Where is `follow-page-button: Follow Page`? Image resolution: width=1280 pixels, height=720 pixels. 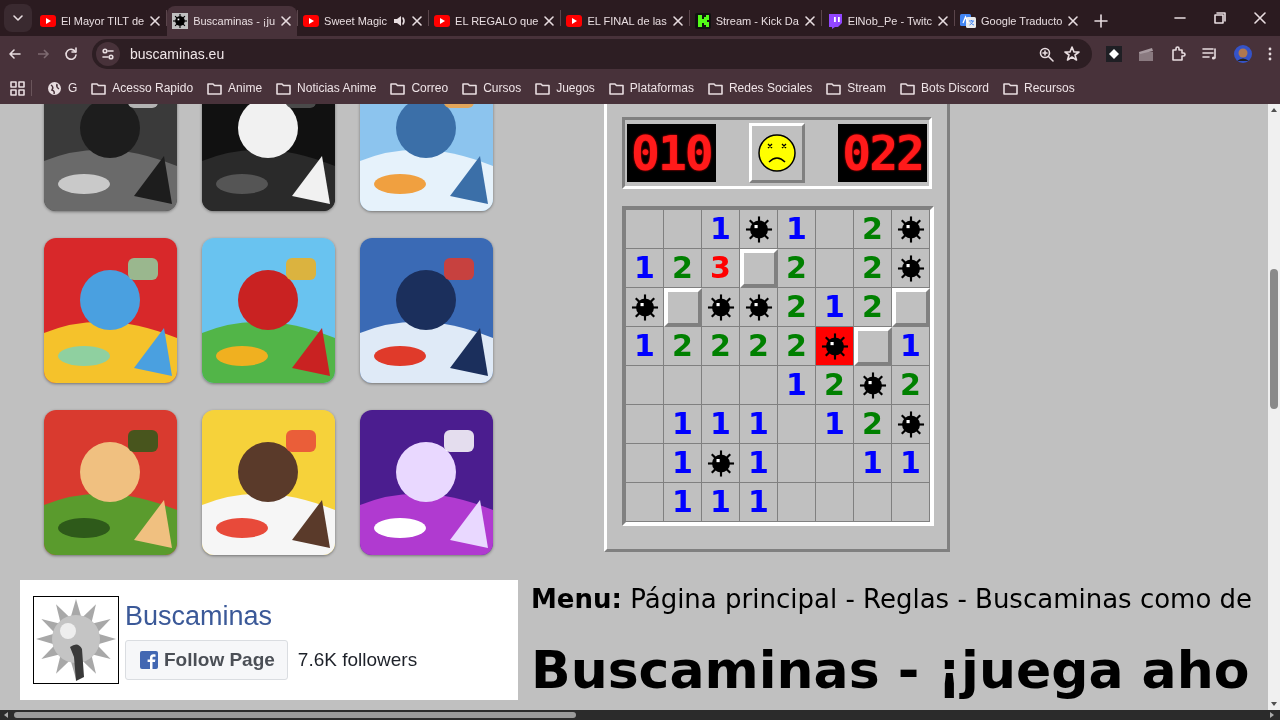 follow-page-button: Follow Page is located at coordinates (206, 659).